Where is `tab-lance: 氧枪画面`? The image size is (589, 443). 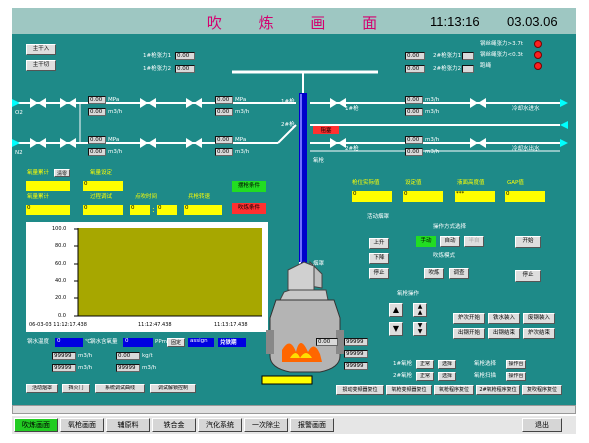 tab-lance: 氧枪画面 is located at coordinates (82, 425).